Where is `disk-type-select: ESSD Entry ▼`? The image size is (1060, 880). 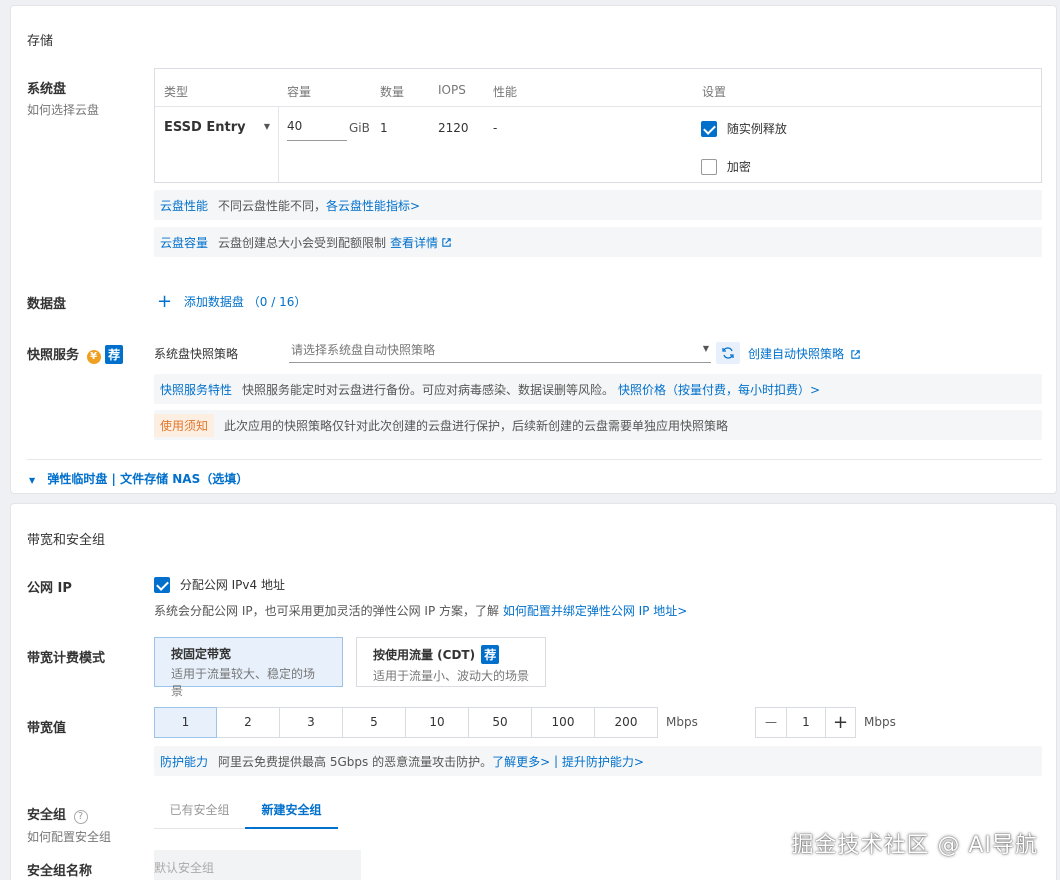 disk-type-select: ESSD Entry ▼ is located at coordinates (219, 127).